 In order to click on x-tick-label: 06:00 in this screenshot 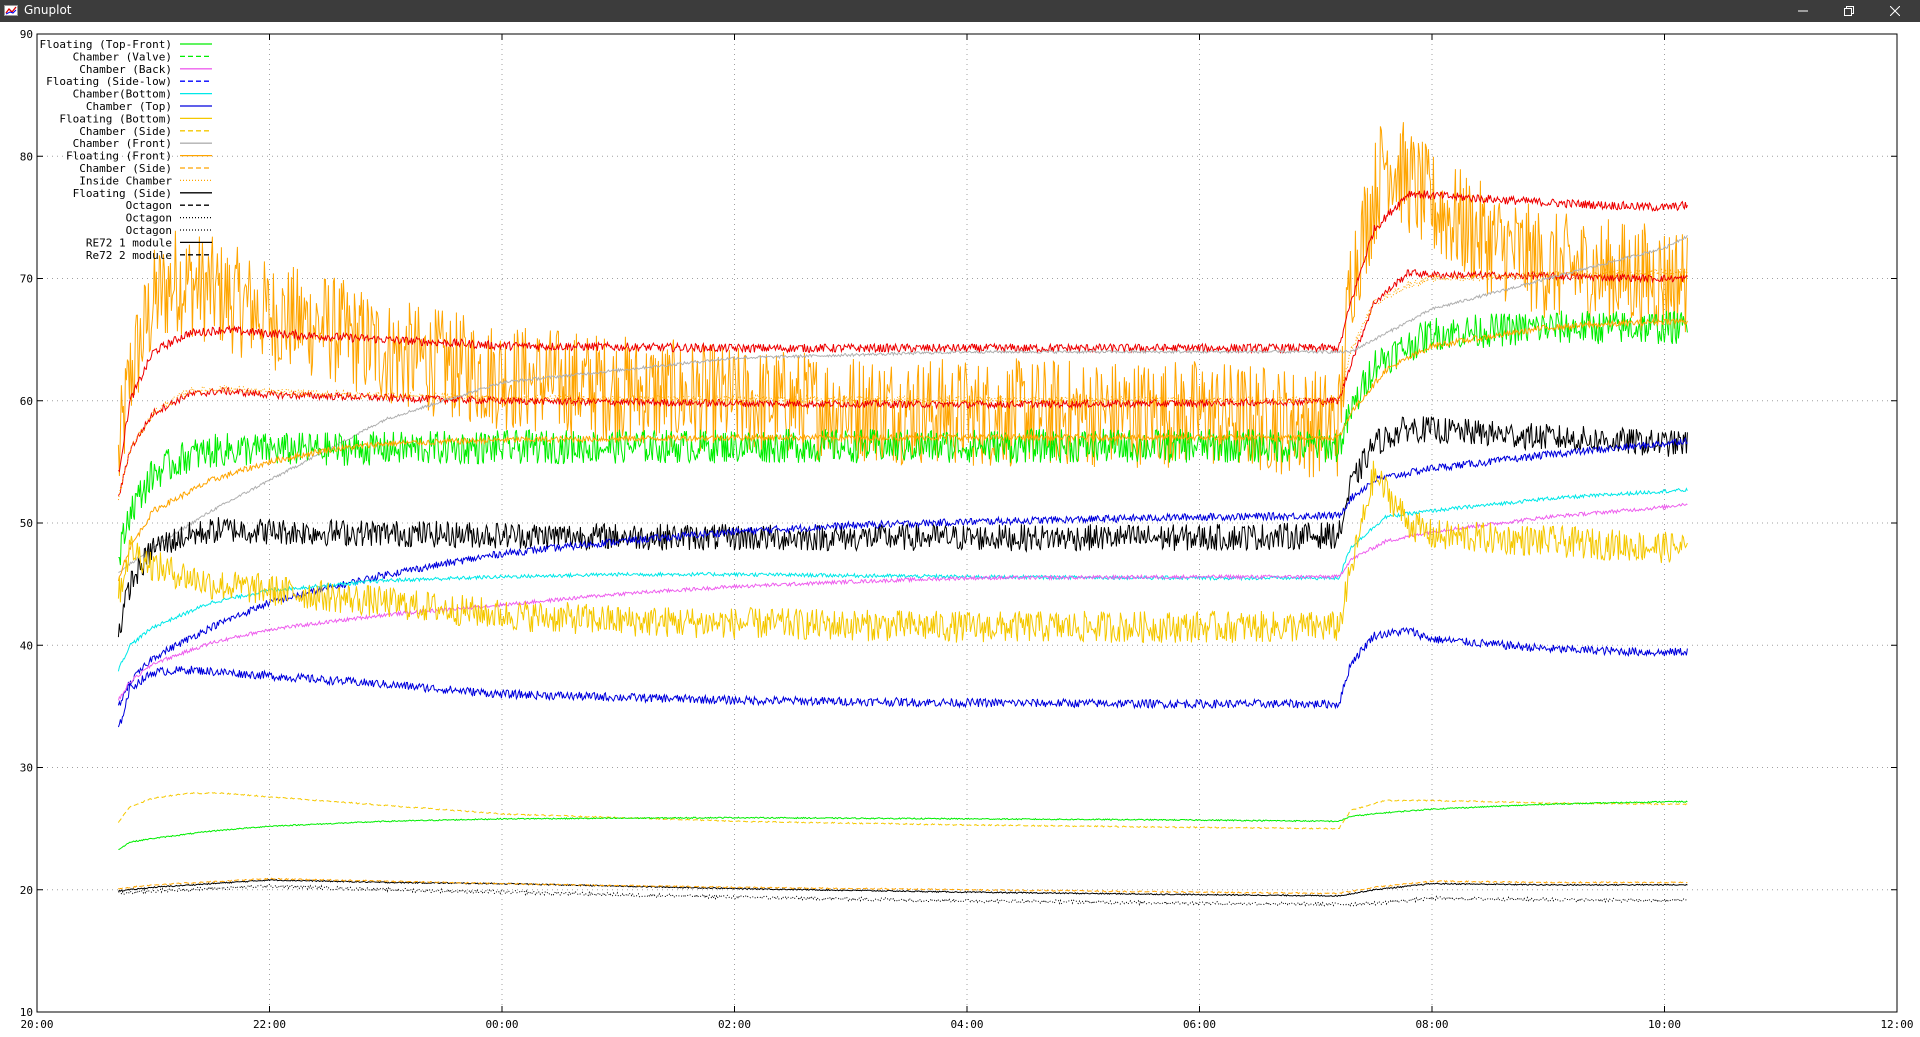, I will do `click(1199, 1024)`.